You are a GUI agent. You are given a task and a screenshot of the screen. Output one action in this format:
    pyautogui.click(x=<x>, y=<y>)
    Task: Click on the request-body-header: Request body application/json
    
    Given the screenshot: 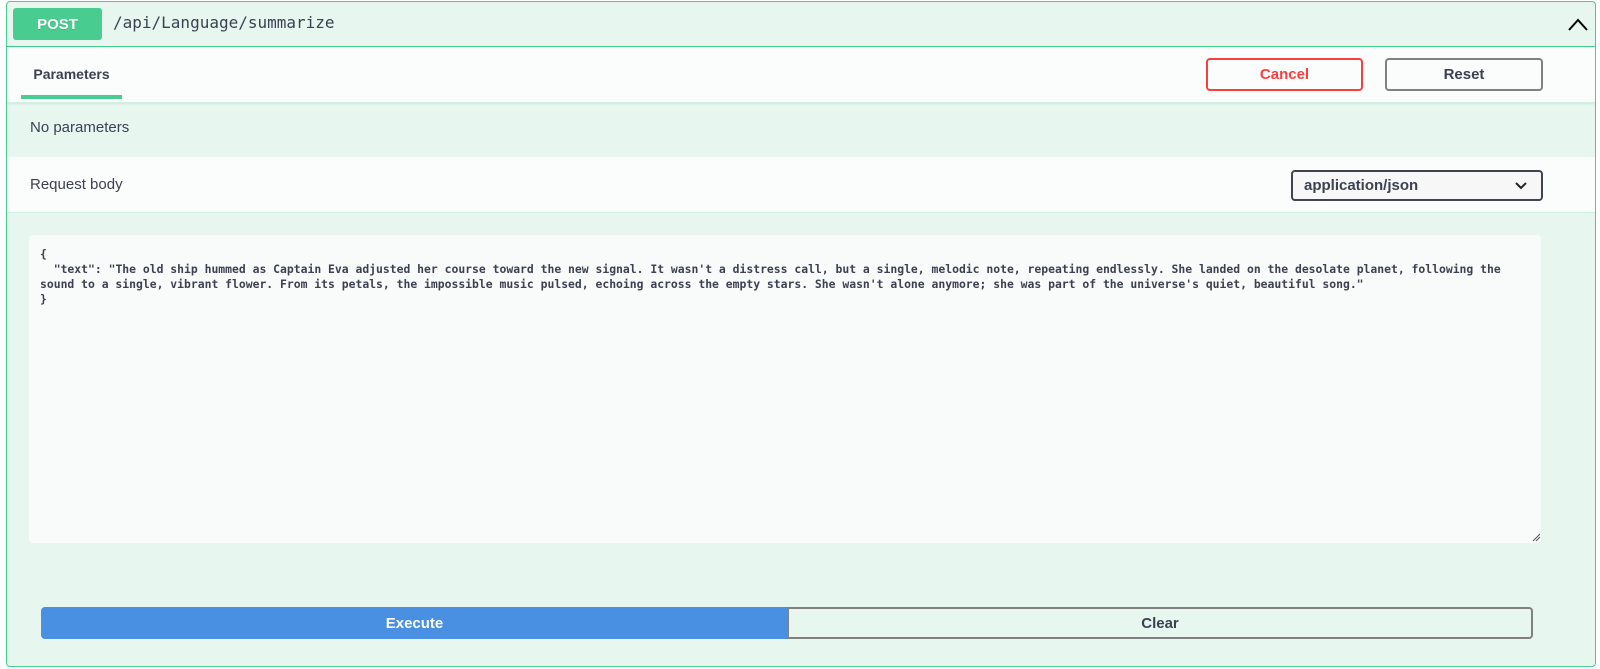 What is the action you would take?
    pyautogui.click(x=801, y=185)
    